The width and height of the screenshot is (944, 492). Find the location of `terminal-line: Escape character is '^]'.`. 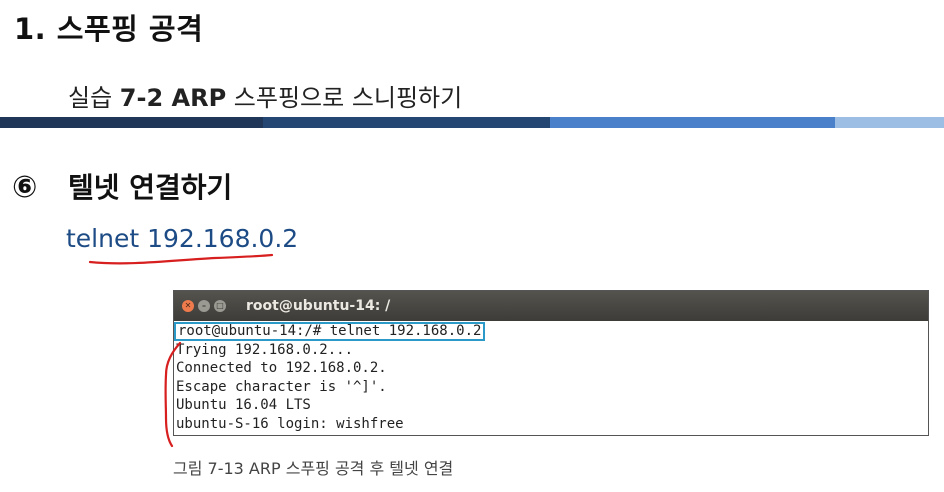

terminal-line: Escape character is '^]'. is located at coordinates (281, 386).